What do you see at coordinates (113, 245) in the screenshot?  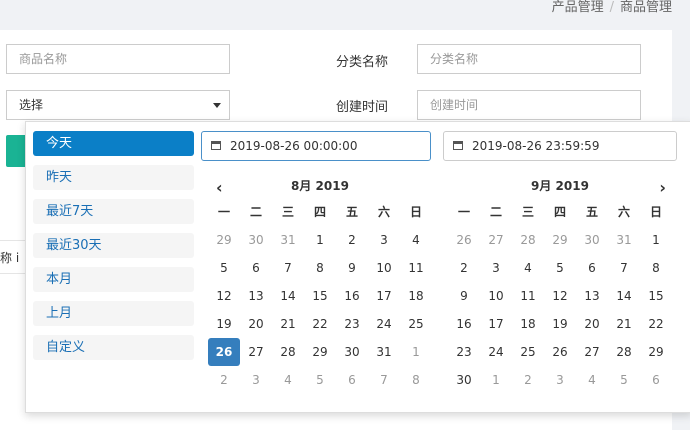 I see `range-option: 最近30天` at bounding box center [113, 245].